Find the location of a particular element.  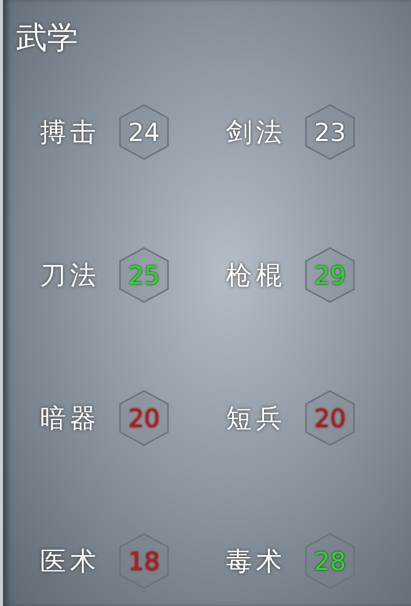

section-title: 武学 is located at coordinates (47, 38).